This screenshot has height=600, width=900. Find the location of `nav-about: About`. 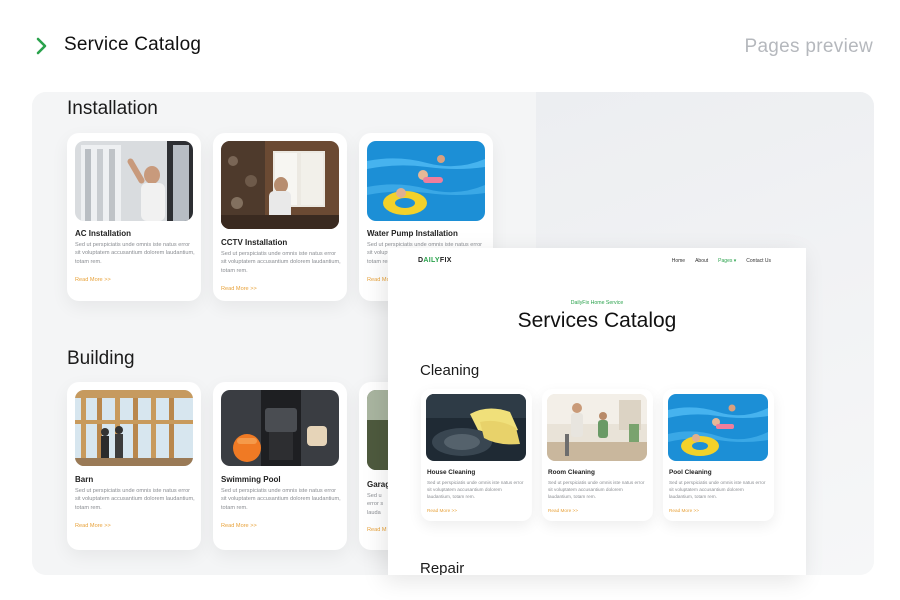

nav-about: About is located at coordinates (701, 261).